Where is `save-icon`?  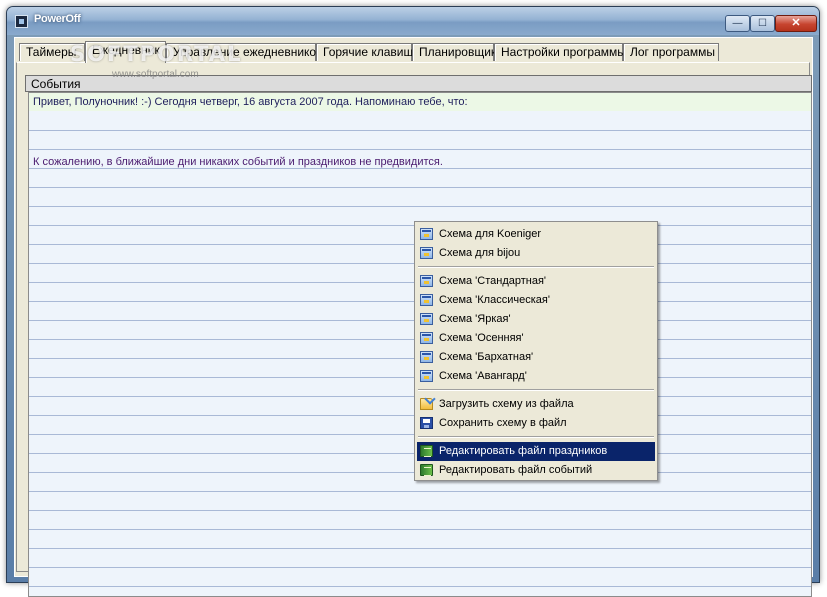
save-icon is located at coordinates (426, 423).